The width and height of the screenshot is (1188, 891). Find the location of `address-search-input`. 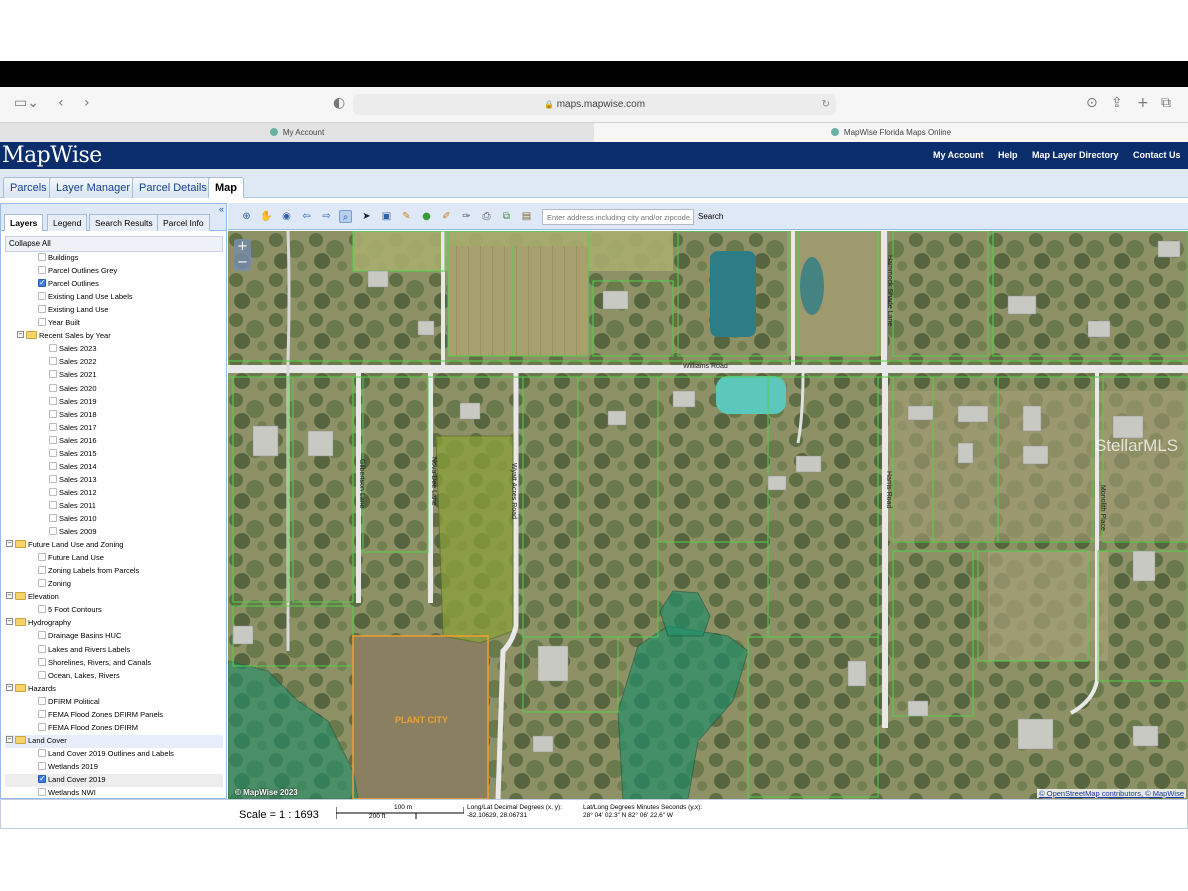

address-search-input is located at coordinates (618, 217).